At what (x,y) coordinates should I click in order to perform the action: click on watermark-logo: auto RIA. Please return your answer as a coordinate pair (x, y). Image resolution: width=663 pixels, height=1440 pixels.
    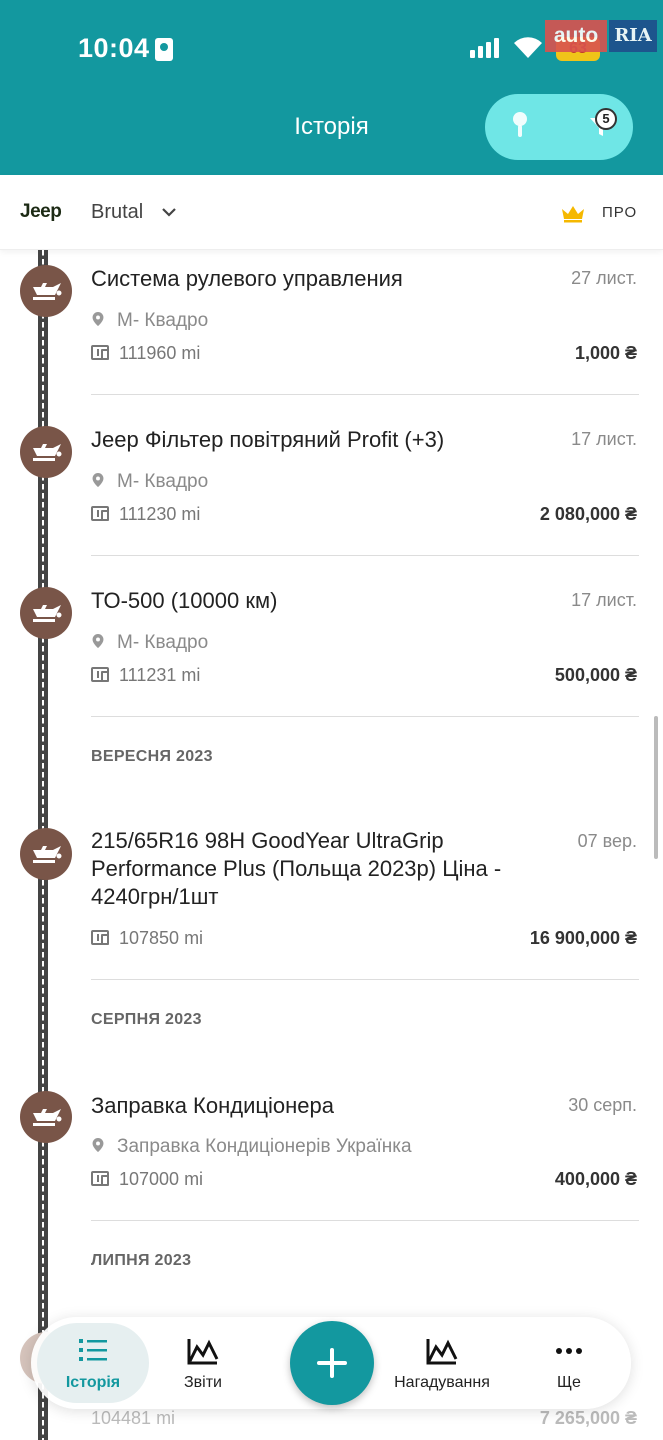
    Looking at the image, I should click on (601, 36).